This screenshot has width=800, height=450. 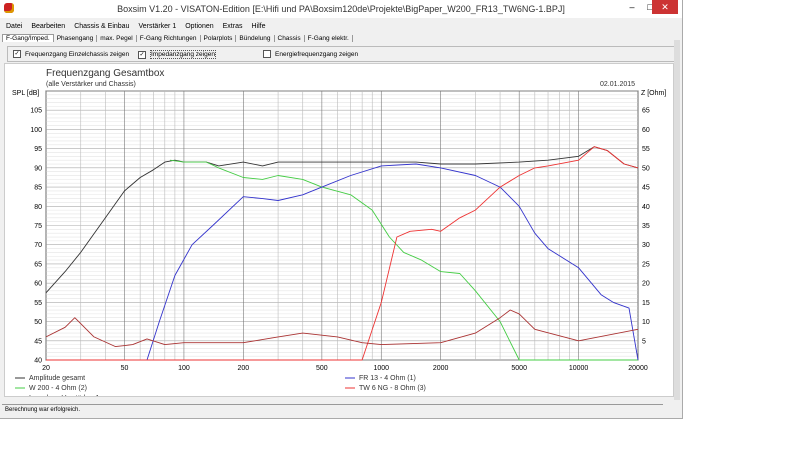 What do you see at coordinates (677, 220) in the screenshot?
I see `vertical-scrollbar` at bounding box center [677, 220].